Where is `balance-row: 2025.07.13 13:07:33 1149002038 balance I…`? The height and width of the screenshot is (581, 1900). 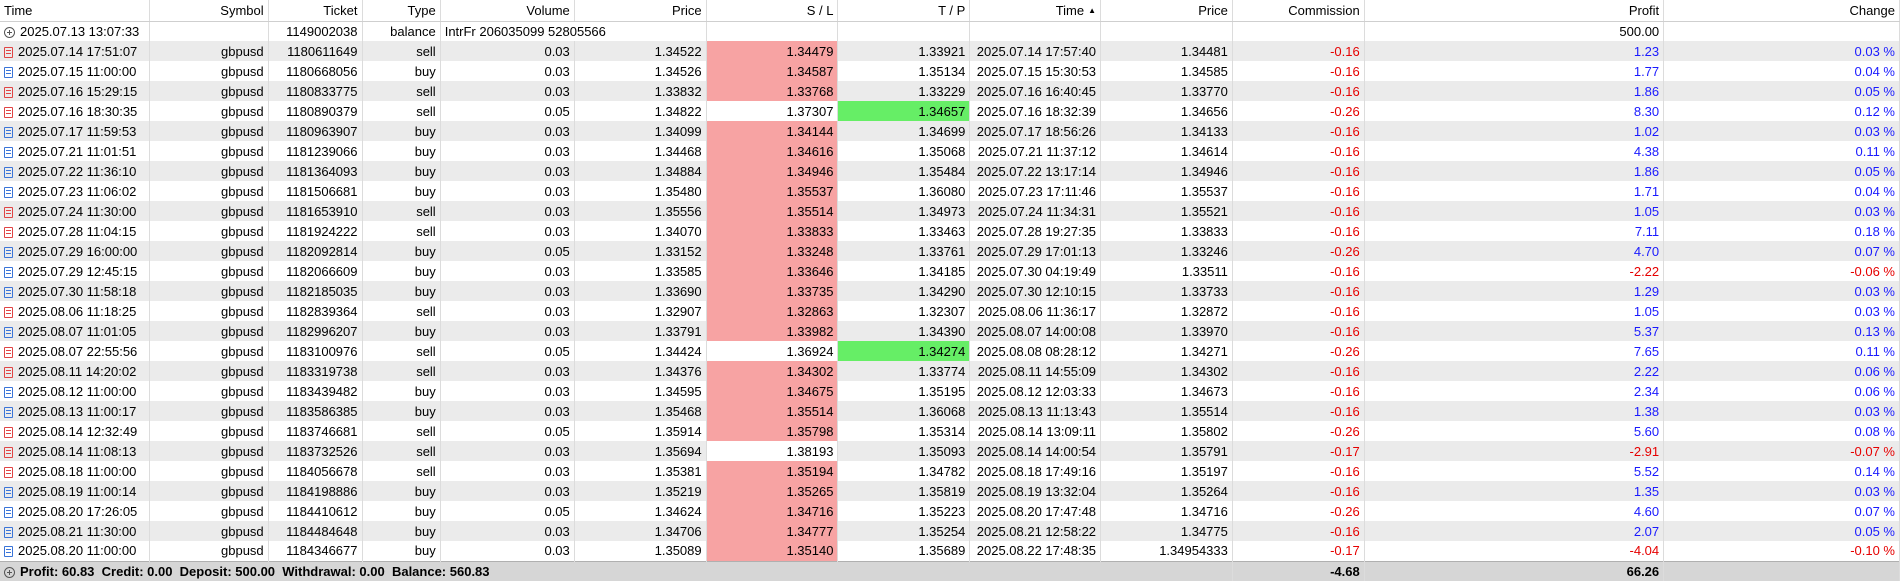 balance-row: 2025.07.13 13:07:33 1149002038 balance I… is located at coordinates (950, 31).